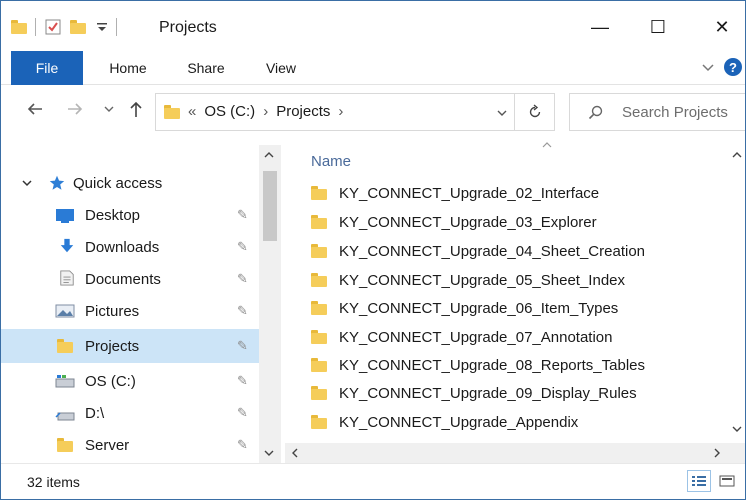 This screenshot has height=500, width=746. What do you see at coordinates (130, 381) in the screenshot?
I see `sidebar-item-os-c: OS (C:) ✎` at bounding box center [130, 381].